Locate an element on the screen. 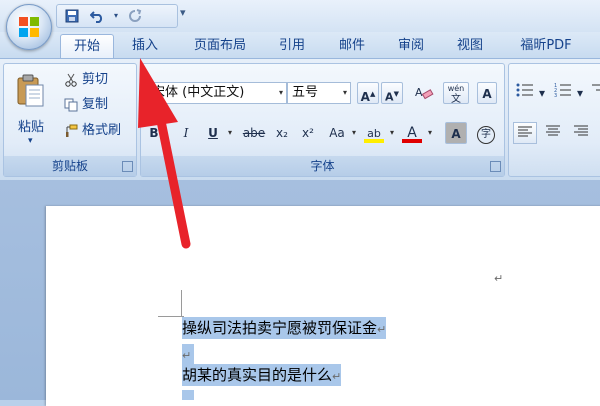 The image size is (600, 406). svg-text: 3 is located at coordinates (555, 95).